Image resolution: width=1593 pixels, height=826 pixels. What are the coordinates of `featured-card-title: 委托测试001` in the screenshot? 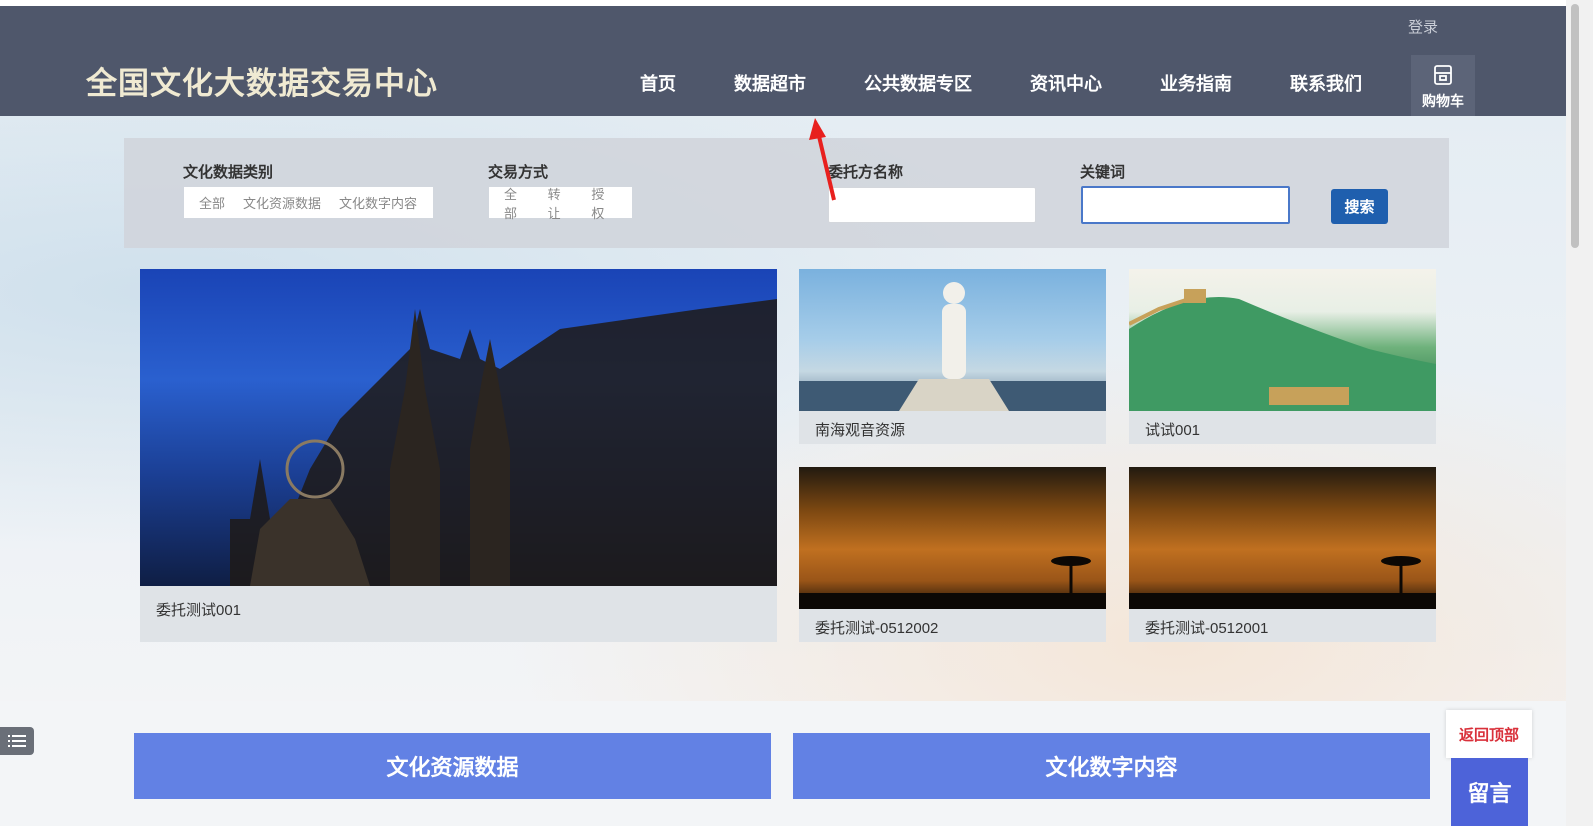 It's located at (199, 610).